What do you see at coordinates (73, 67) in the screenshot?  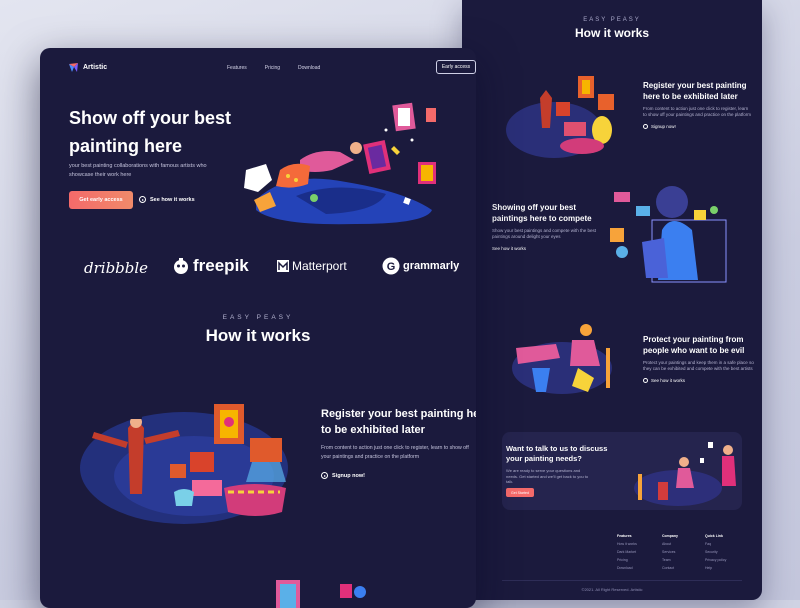 I see `artistic-logo-icon` at bounding box center [73, 67].